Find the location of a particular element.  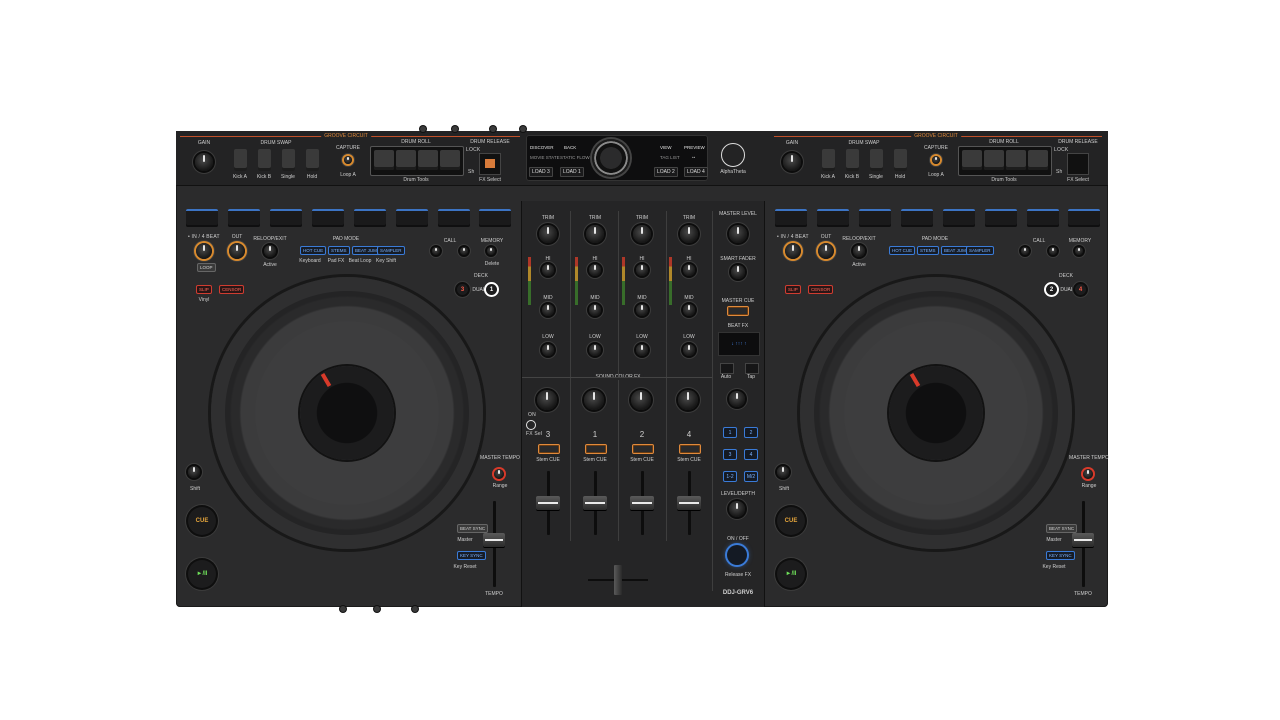

master-tempo-button-left is located at coordinates (499, 474).